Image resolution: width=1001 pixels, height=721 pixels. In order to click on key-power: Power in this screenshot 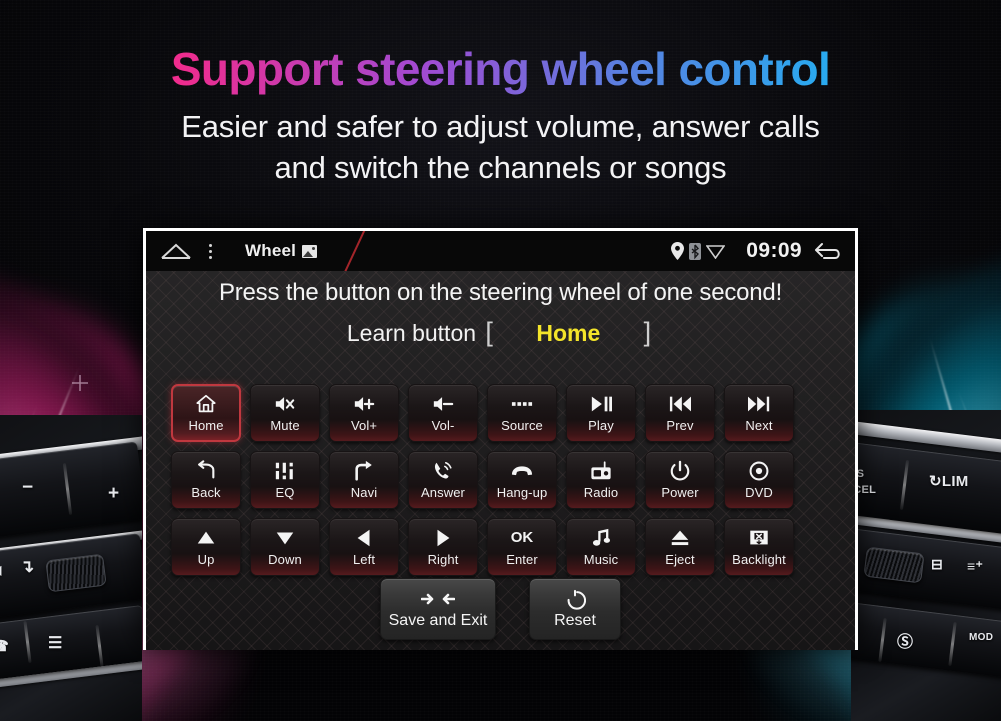, I will do `click(680, 480)`.